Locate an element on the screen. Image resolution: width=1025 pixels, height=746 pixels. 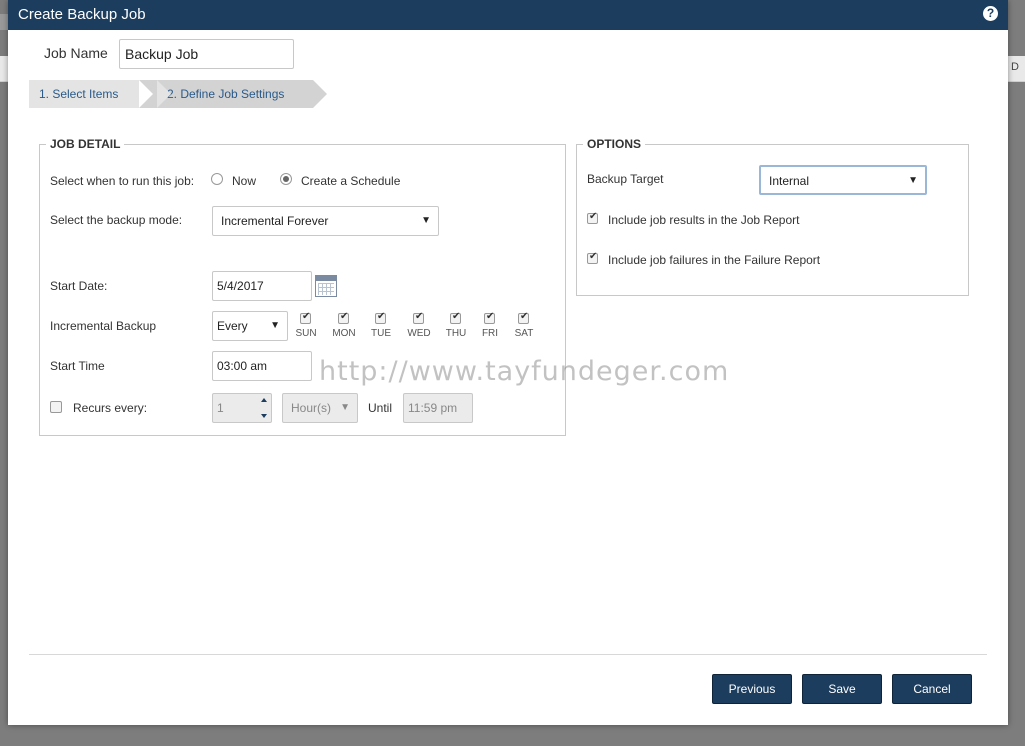
recurs-unit-select: Hour(s) ▼ is located at coordinates (320, 408).